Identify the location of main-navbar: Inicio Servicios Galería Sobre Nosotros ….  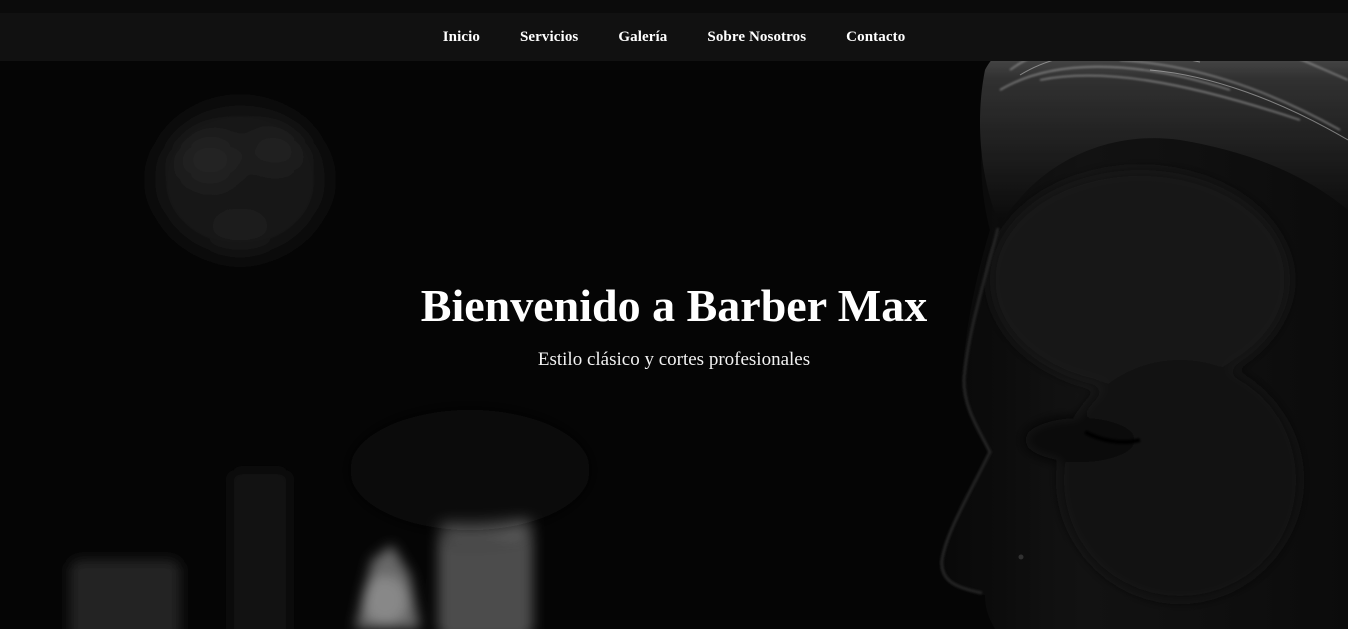
(674, 37).